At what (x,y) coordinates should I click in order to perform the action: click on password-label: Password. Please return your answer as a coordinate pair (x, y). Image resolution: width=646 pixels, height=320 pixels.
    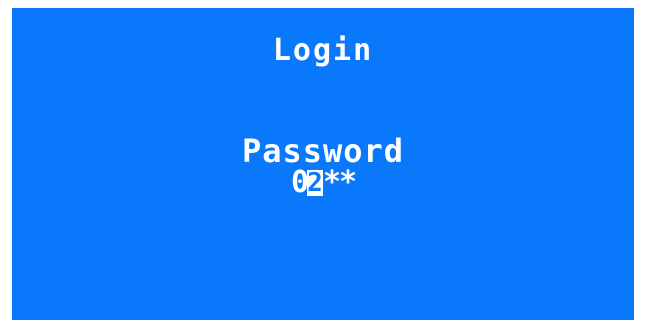
    Looking at the image, I should click on (323, 151).